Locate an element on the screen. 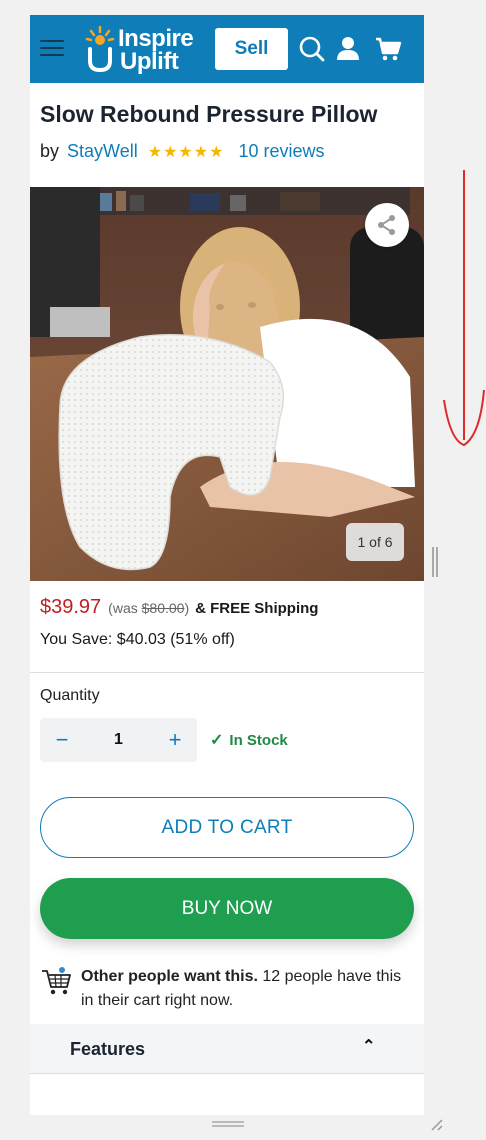 The width and height of the screenshot is (486, 1140). bottom-bar is located at coordinates (227, 1127).